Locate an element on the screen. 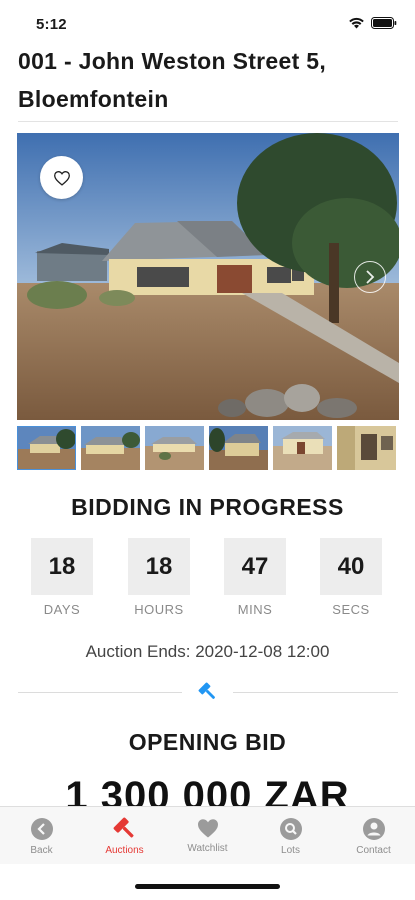 This screenshot has height=900, width=415. tab-lots-label: Lots is located at coordinates (290, 850).